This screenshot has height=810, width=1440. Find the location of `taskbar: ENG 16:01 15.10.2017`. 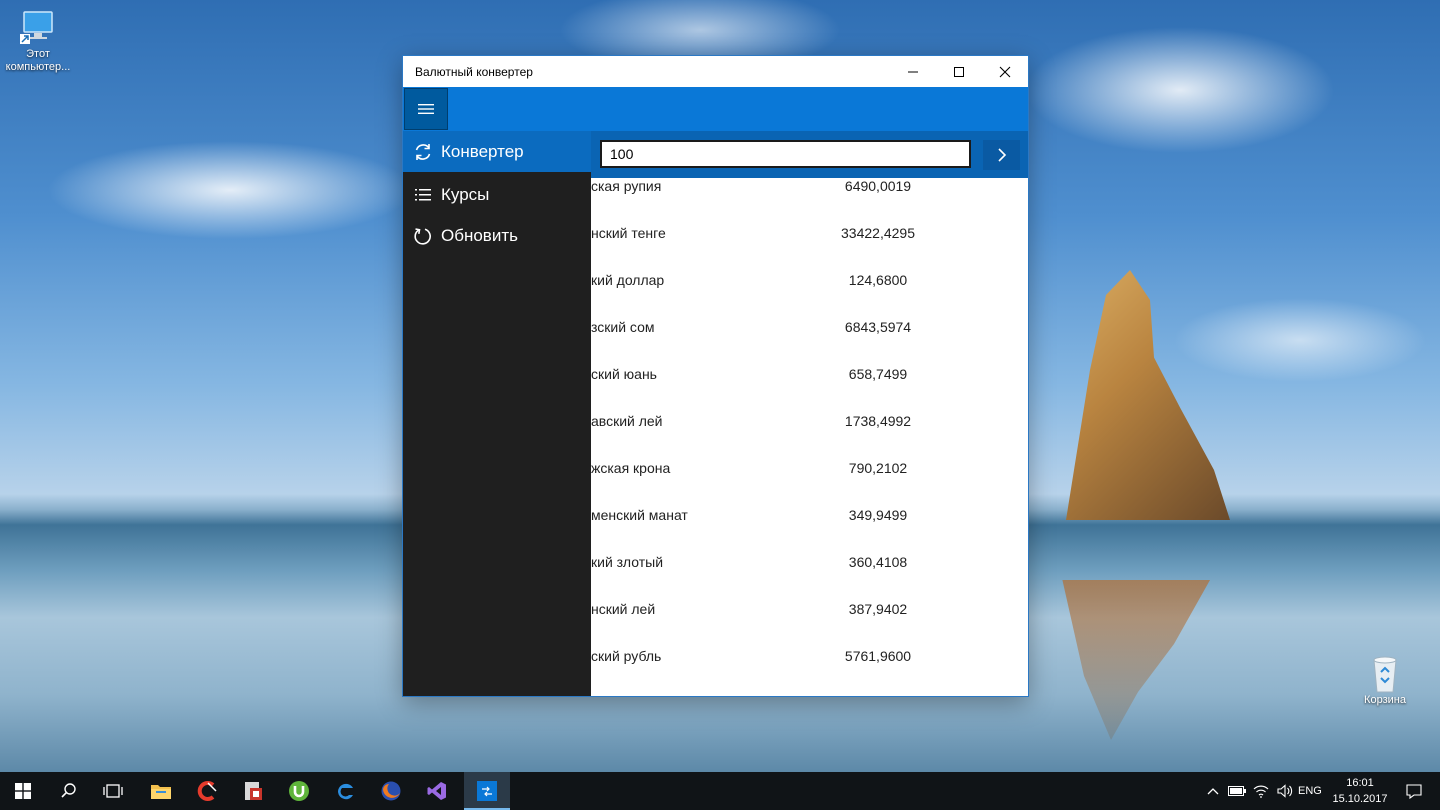

taskbar: ENG 16:01 15.10.2017 is located at coordinates (720, 791).